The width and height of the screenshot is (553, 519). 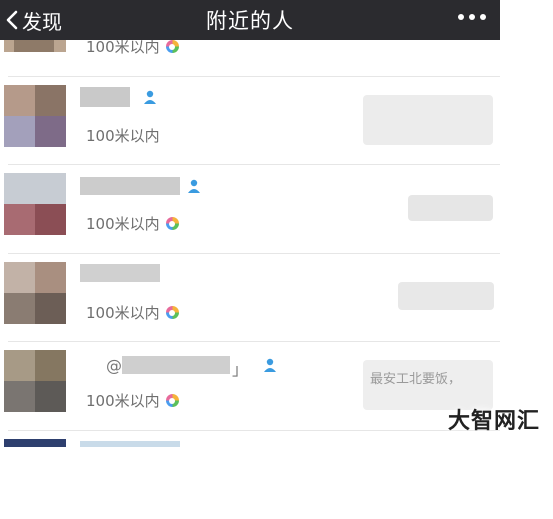 I want to click on name-end: 」, so click(x=240, y=369).